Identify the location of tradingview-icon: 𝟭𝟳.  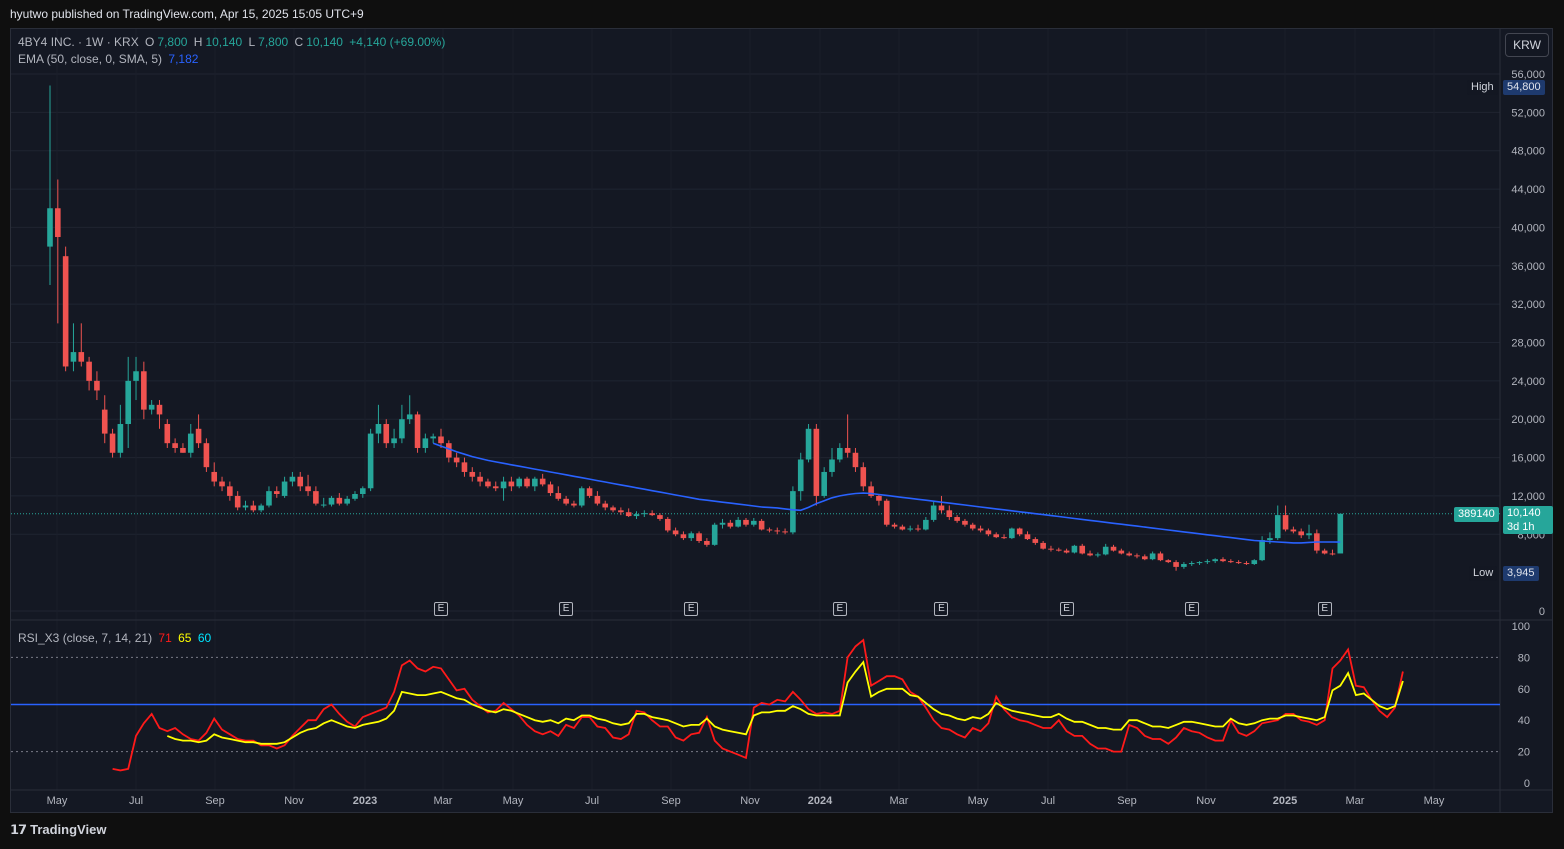
(18, 829).